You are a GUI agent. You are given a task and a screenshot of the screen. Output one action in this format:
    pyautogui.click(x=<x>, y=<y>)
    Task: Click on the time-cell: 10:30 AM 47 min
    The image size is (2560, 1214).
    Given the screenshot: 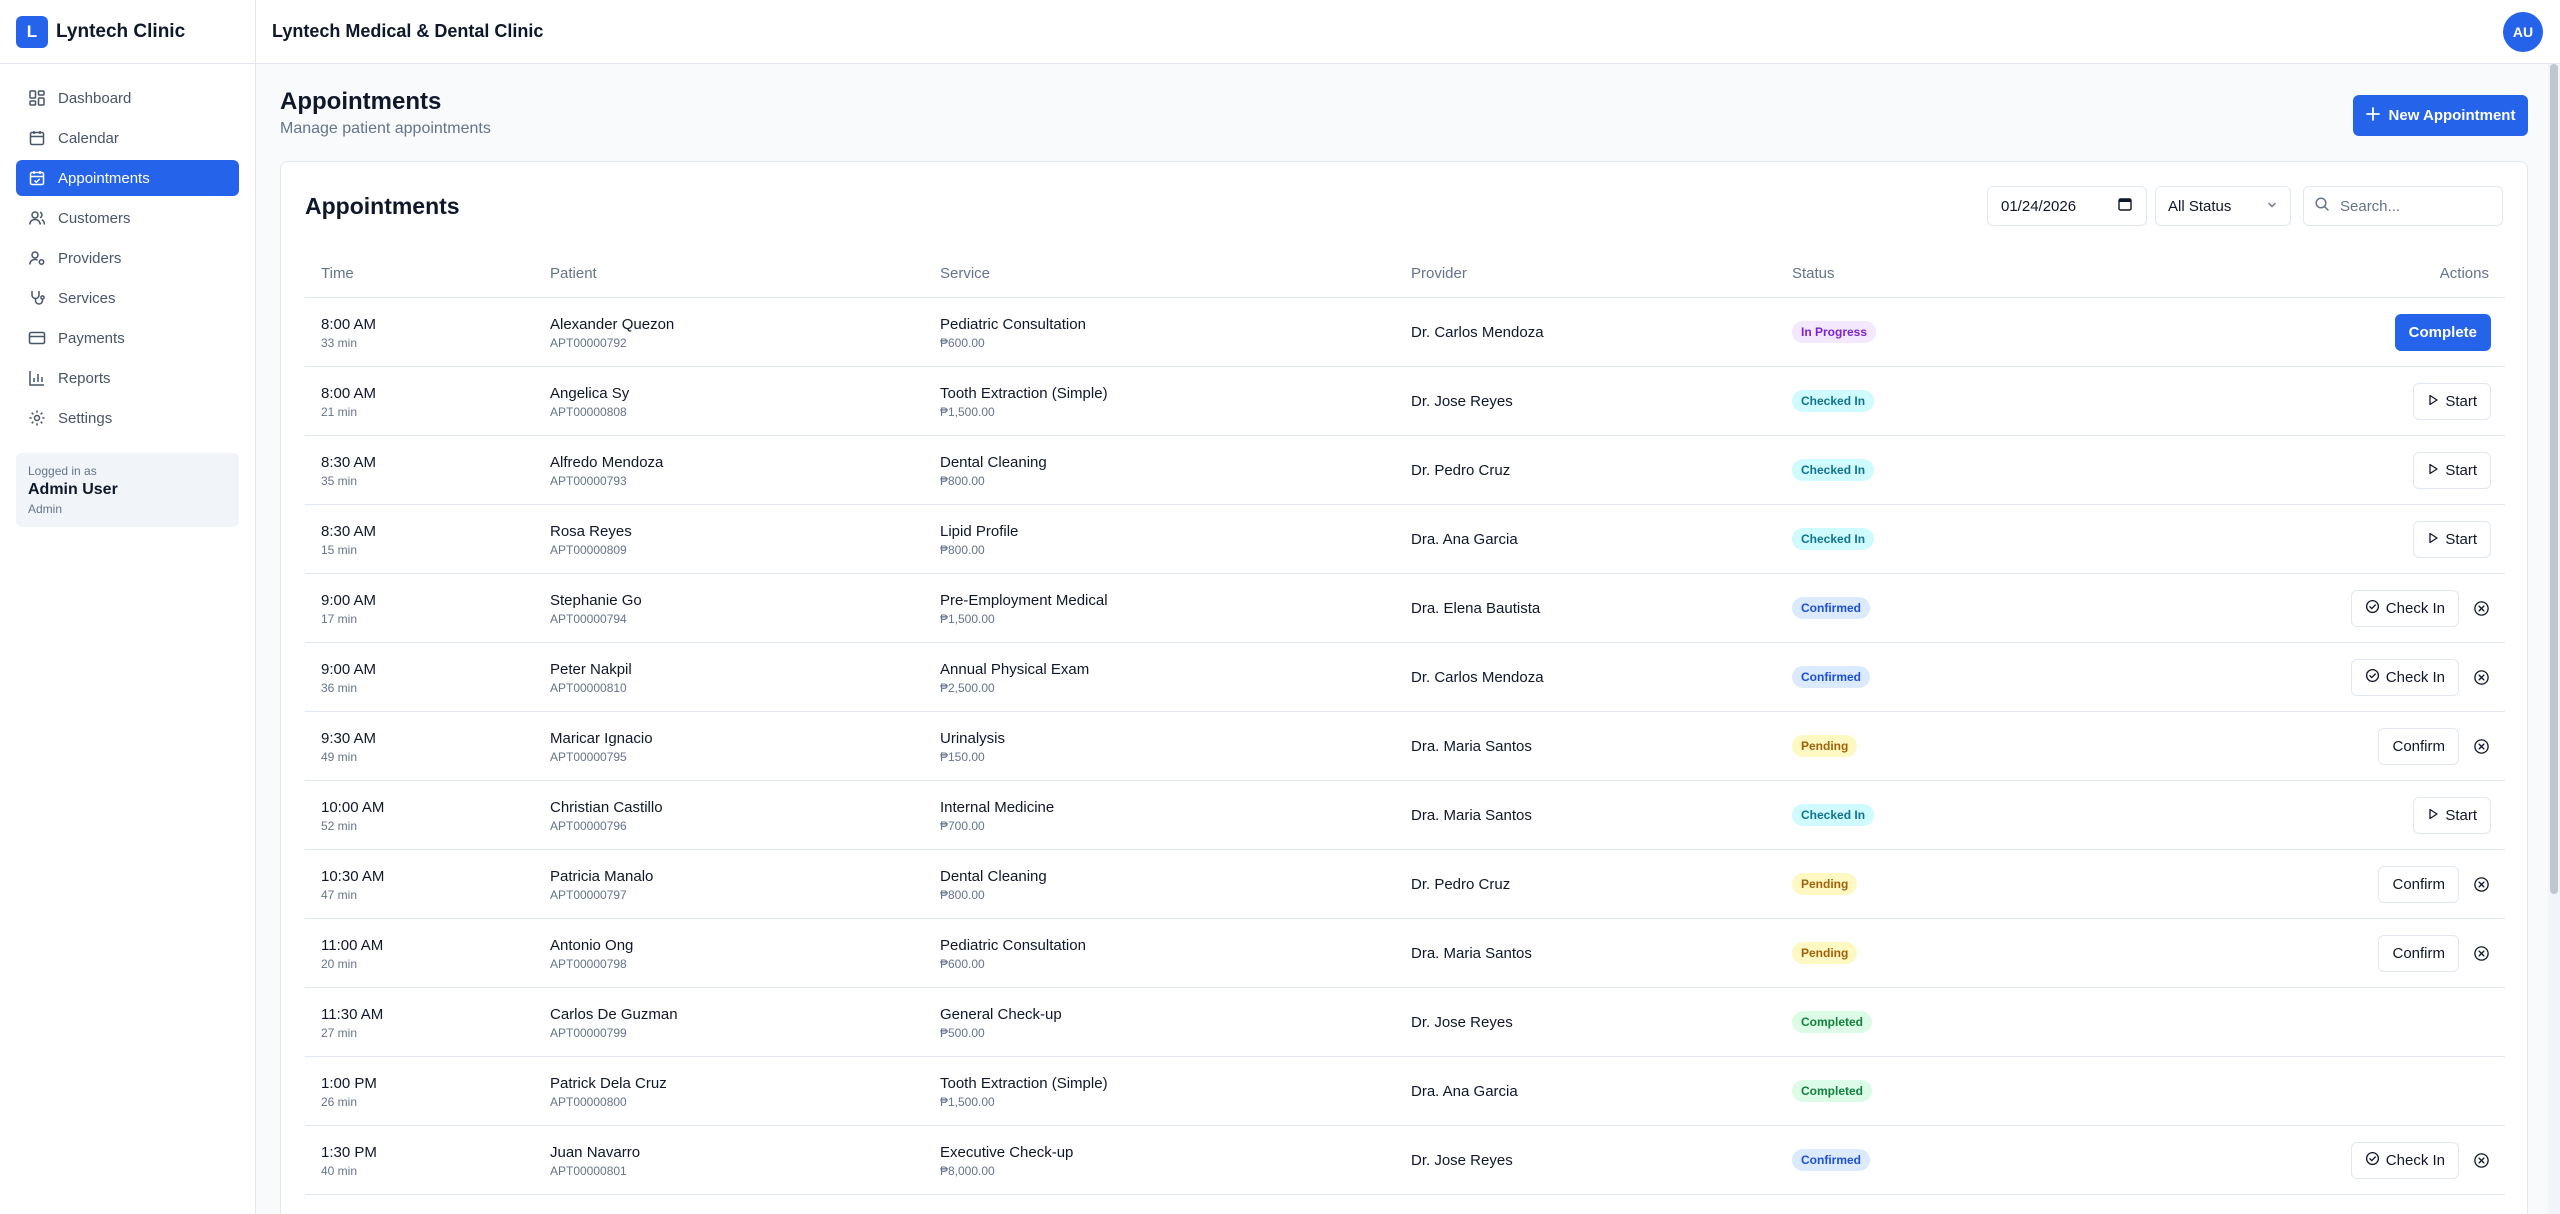 What is the action you would take?
    pyautogui.click(x=352, y=885)
    